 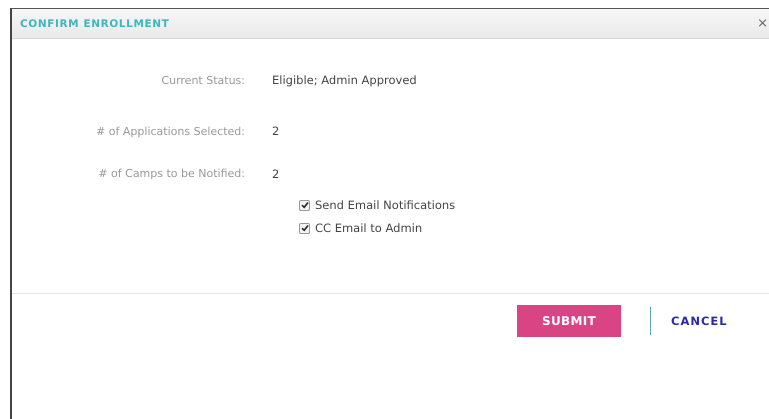 What do you see at coordinates (762, 23) in the screenshot?
I see `close-button: ×` at bounding box center [762, 23].